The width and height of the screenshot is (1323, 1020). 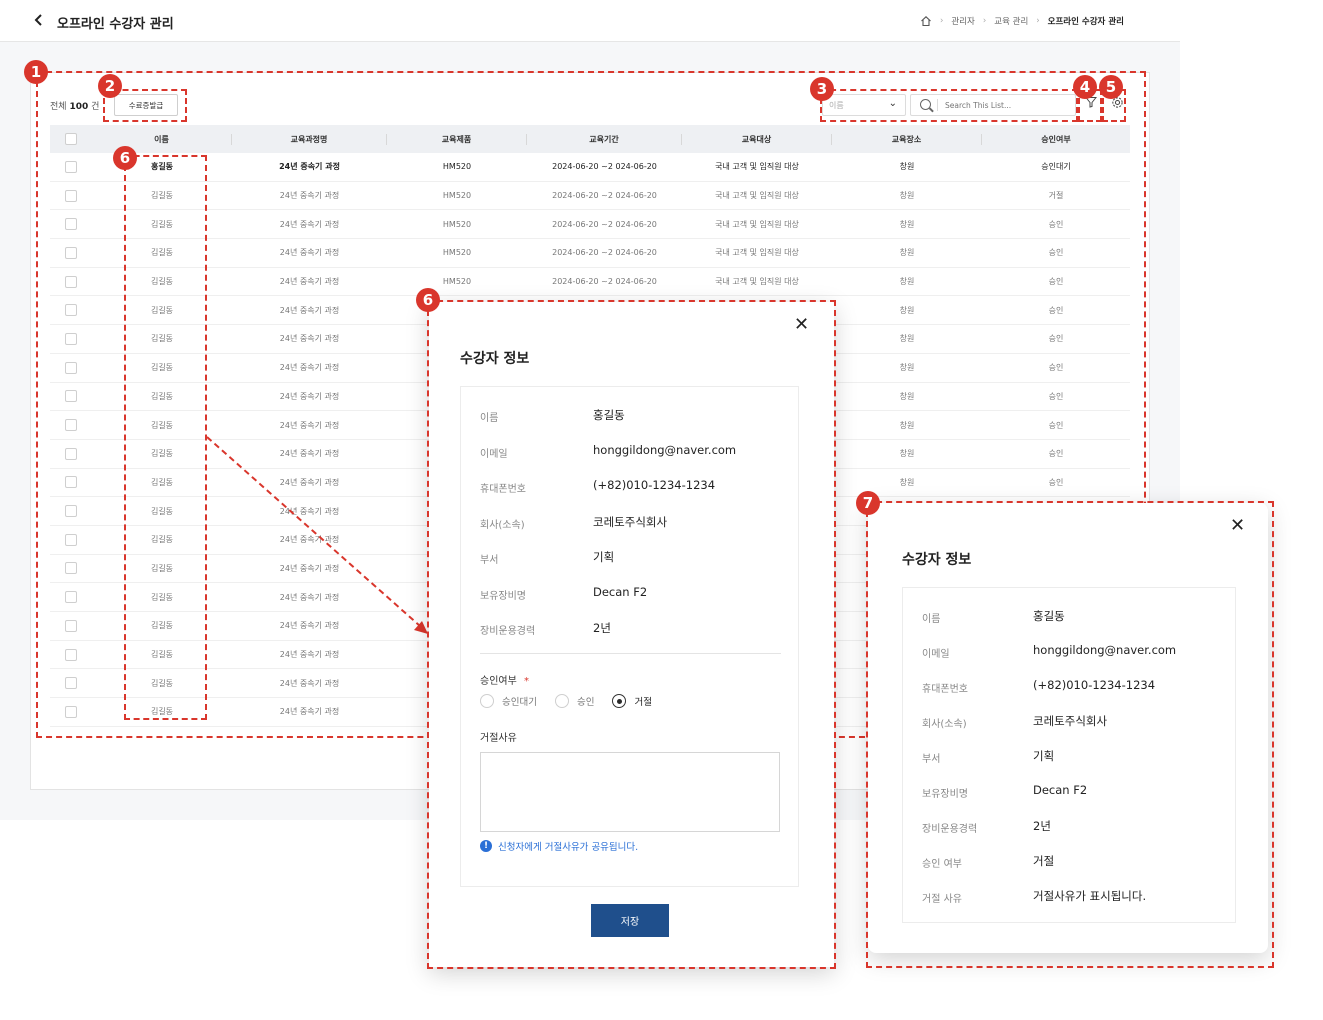 I want to click on annotation-badge: 3, so click(x=822, y=89).